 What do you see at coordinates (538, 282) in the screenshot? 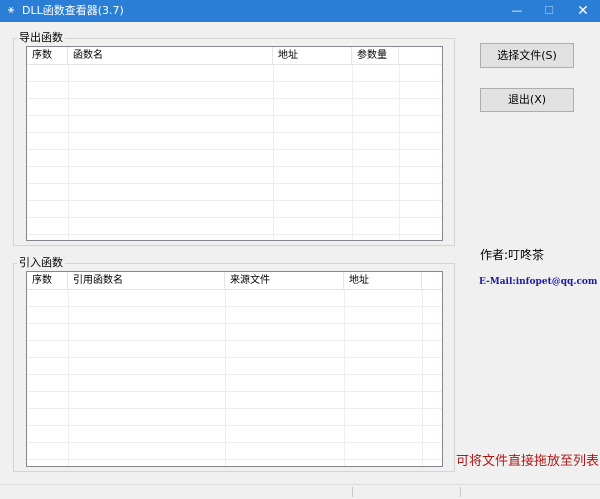
I see `email-label: E-Mail:infopet@qq.com` at bounding box center [538, 282].